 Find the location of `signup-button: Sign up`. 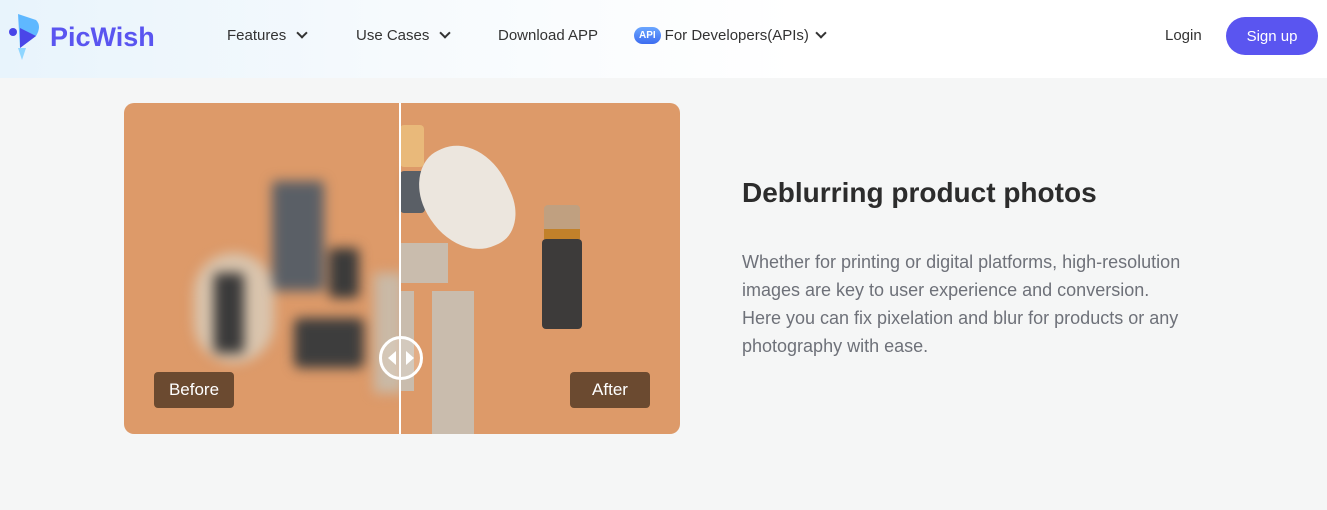

signup-button: Sign up is located at coordinates (1272, 36).